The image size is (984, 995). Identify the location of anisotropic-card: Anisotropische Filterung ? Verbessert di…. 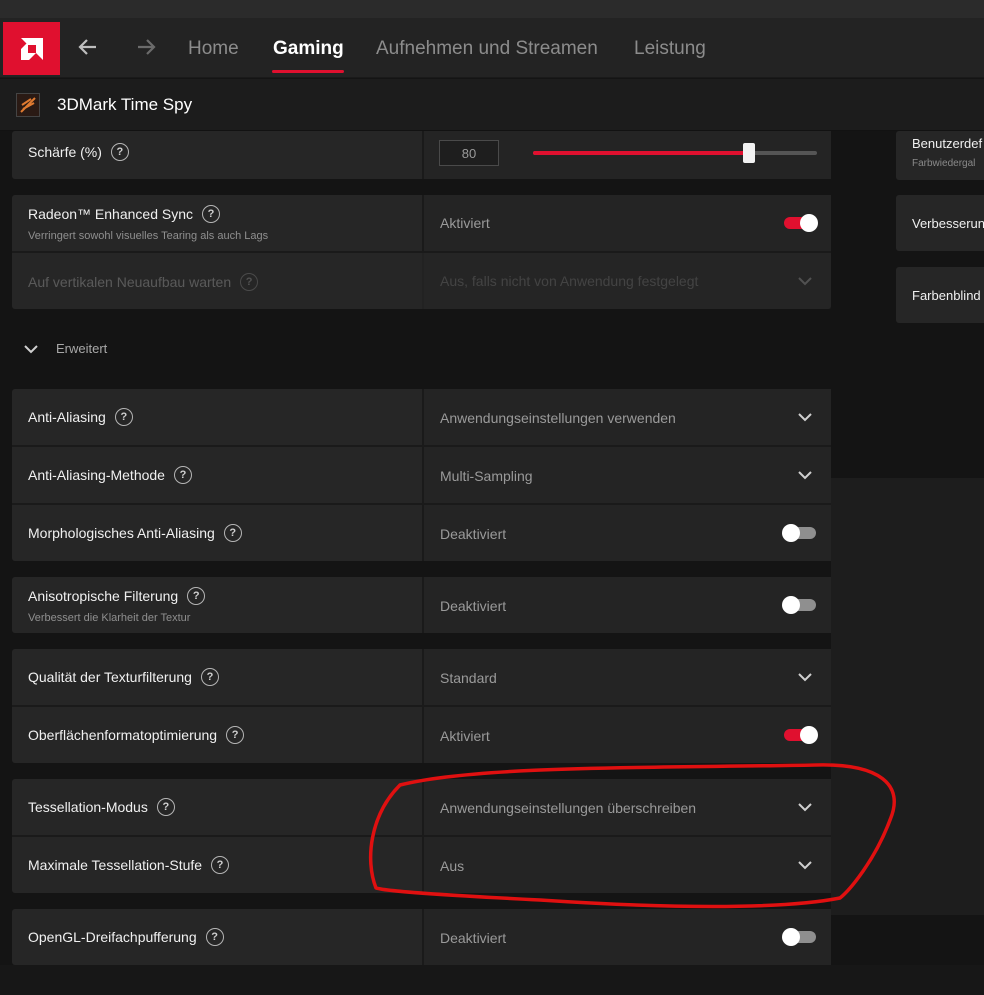
(421, 605).